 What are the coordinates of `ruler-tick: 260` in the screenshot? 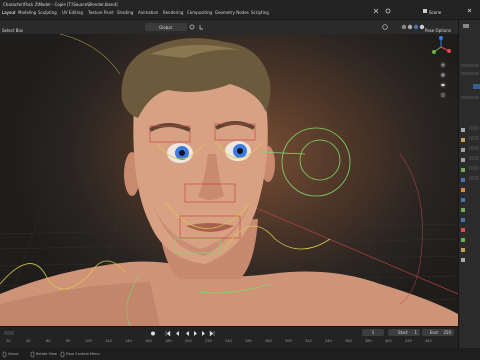 It's located at (248, 341).